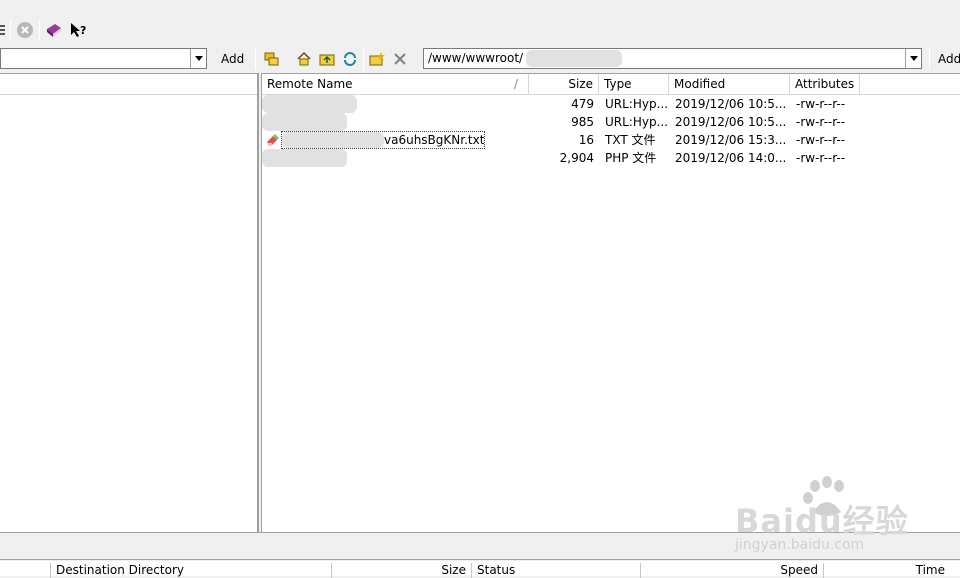 This screenshot has width=960, height=578. What do you see at coordinates (350, 59) in the screenshot?
I see `refresh-icon` at bounding box center [350, 59].